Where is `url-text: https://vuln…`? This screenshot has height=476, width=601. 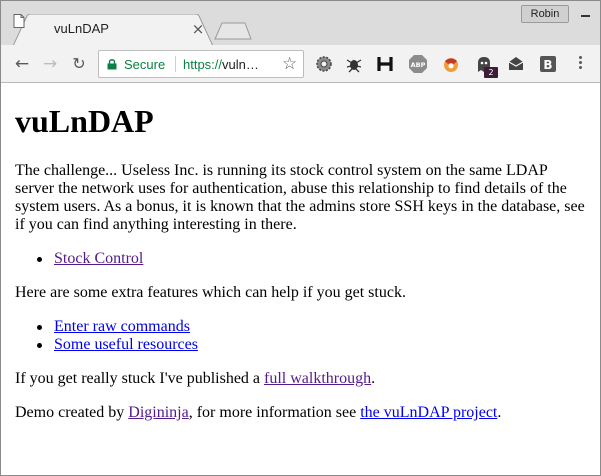
url-text: https://vuln… is located at coordinates (221, 64).